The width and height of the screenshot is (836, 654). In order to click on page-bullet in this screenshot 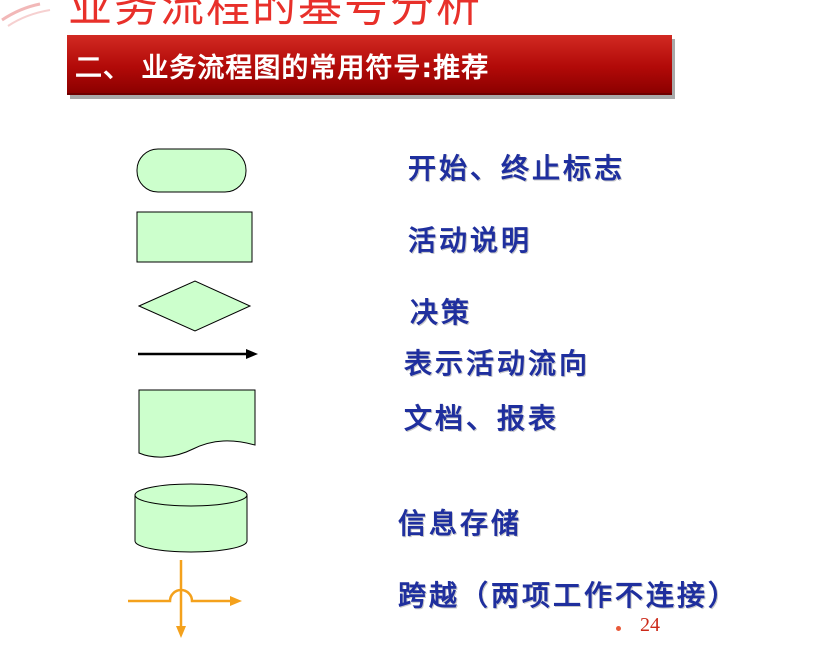, I will do `click(618, 628)`.